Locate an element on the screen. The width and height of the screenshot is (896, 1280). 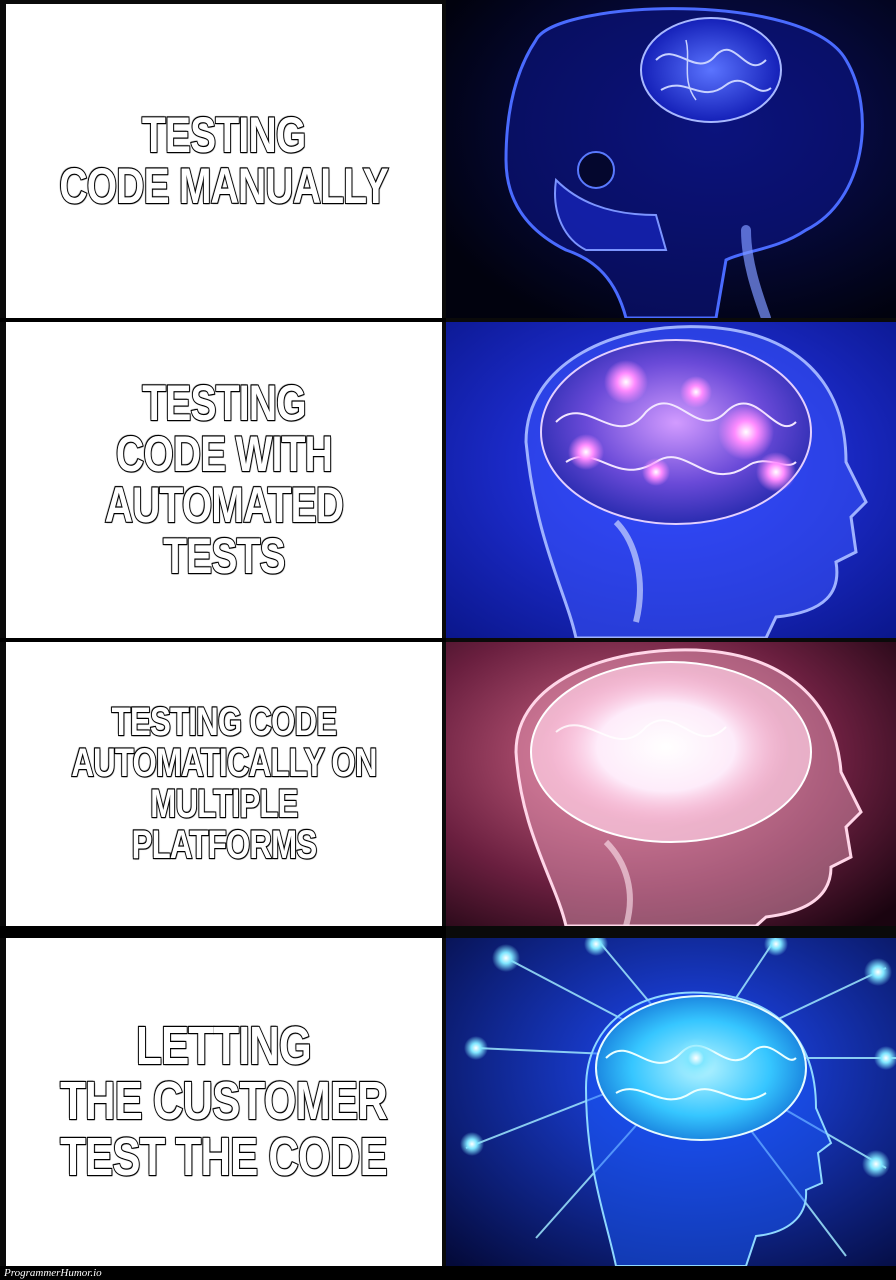
caption-2-text: TESTING CODE WITH AUTOMATED TESTS is located at coordinates (224, 479).